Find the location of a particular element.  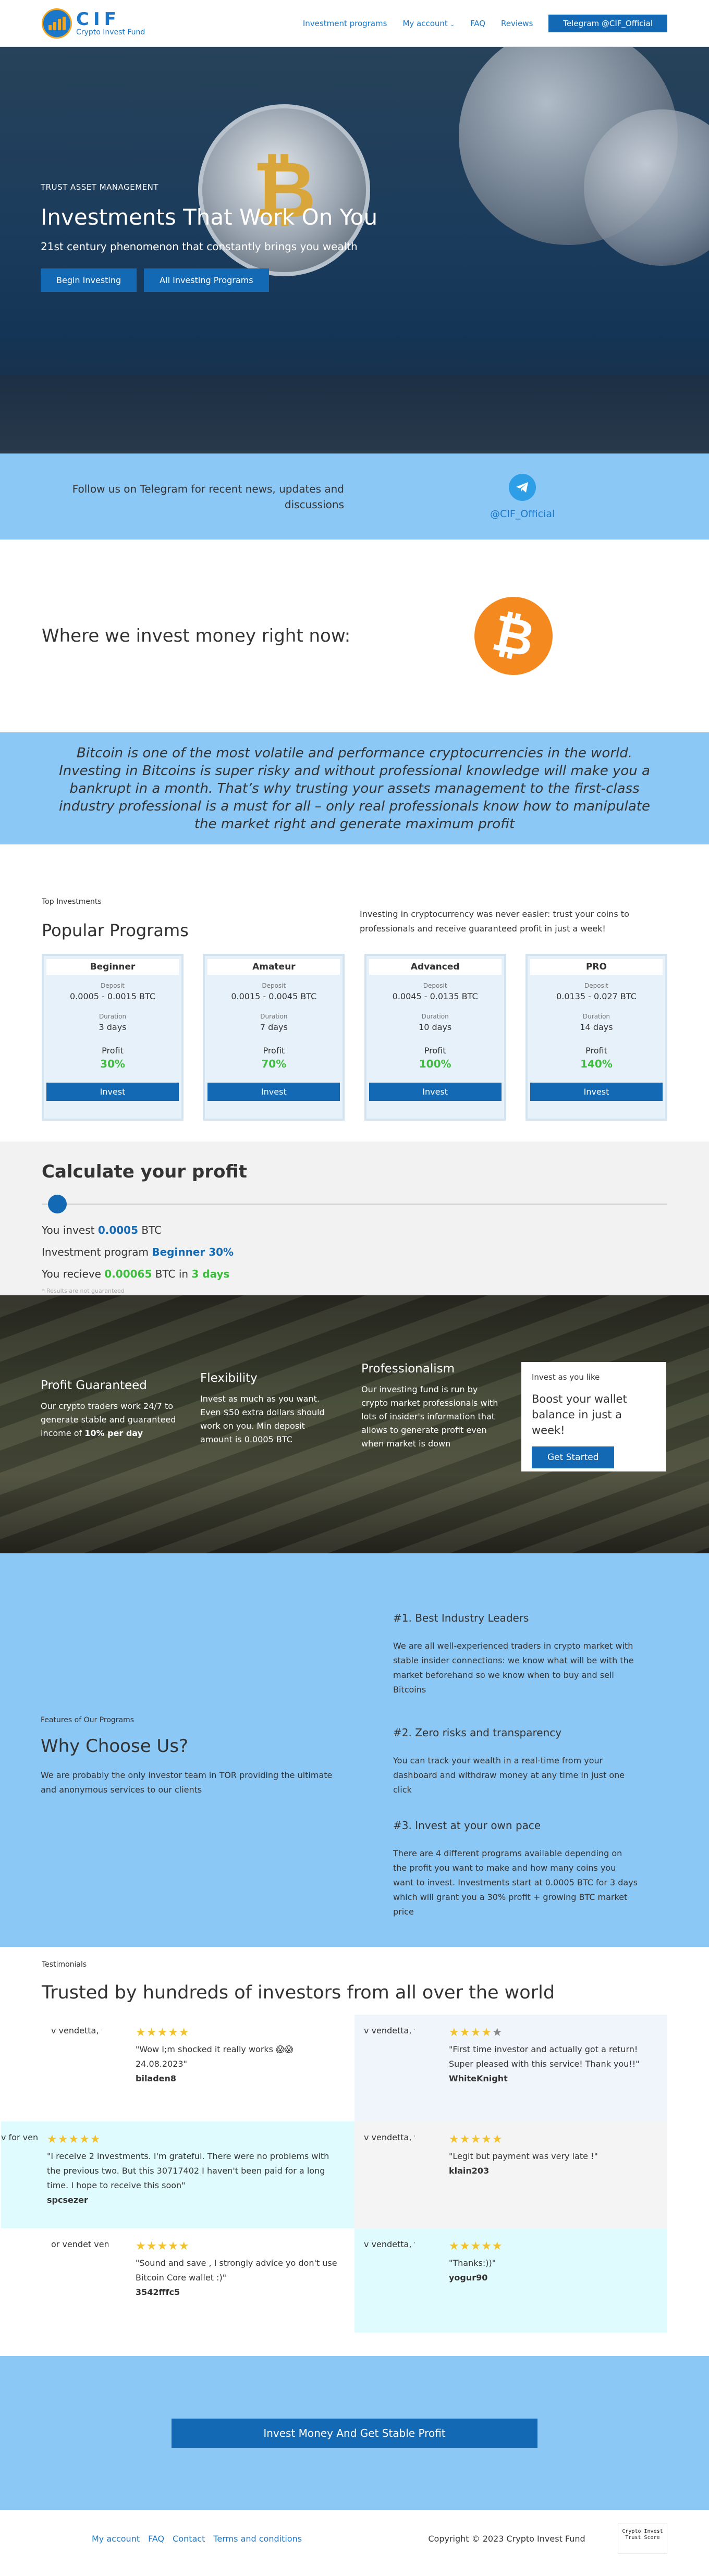

testimonial-author: klain203 is located at coordinates (469, 2171).